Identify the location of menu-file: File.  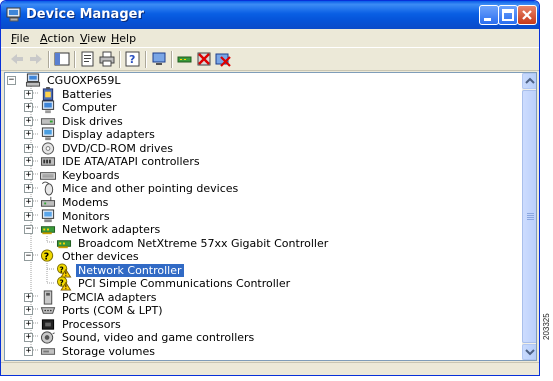
(20, 38).